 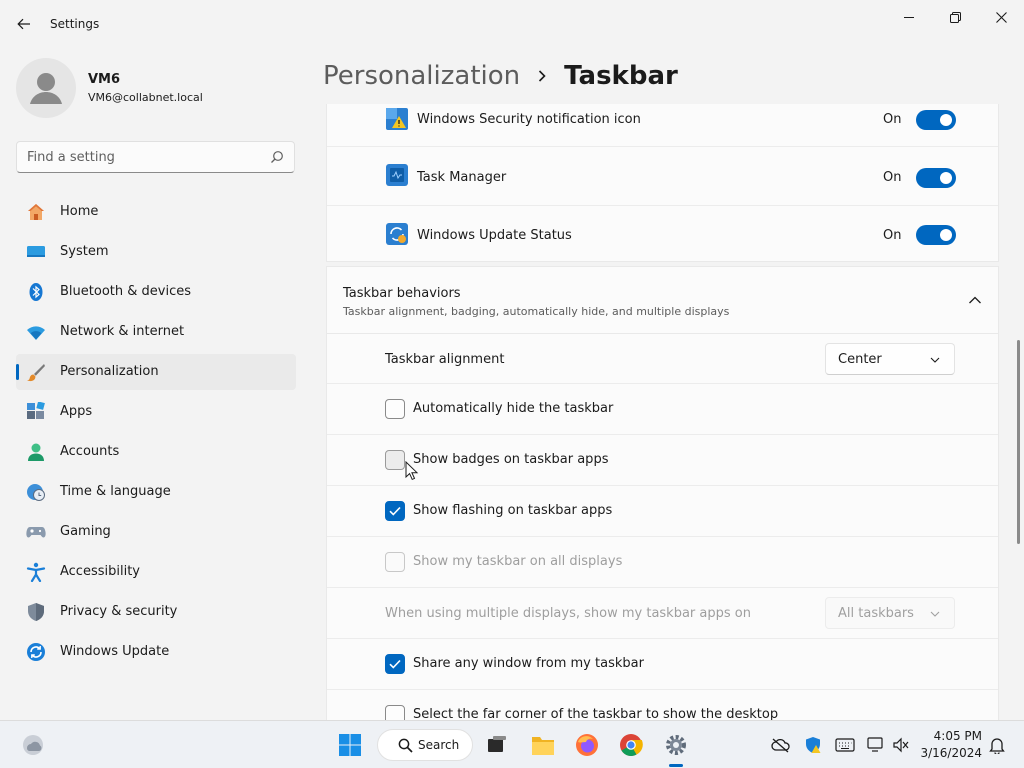 What do you see at coordinates (662, 664) in the screenshot?
I see `share-window-row: Share any window from my taskbar` at bounding box center [662, 664].